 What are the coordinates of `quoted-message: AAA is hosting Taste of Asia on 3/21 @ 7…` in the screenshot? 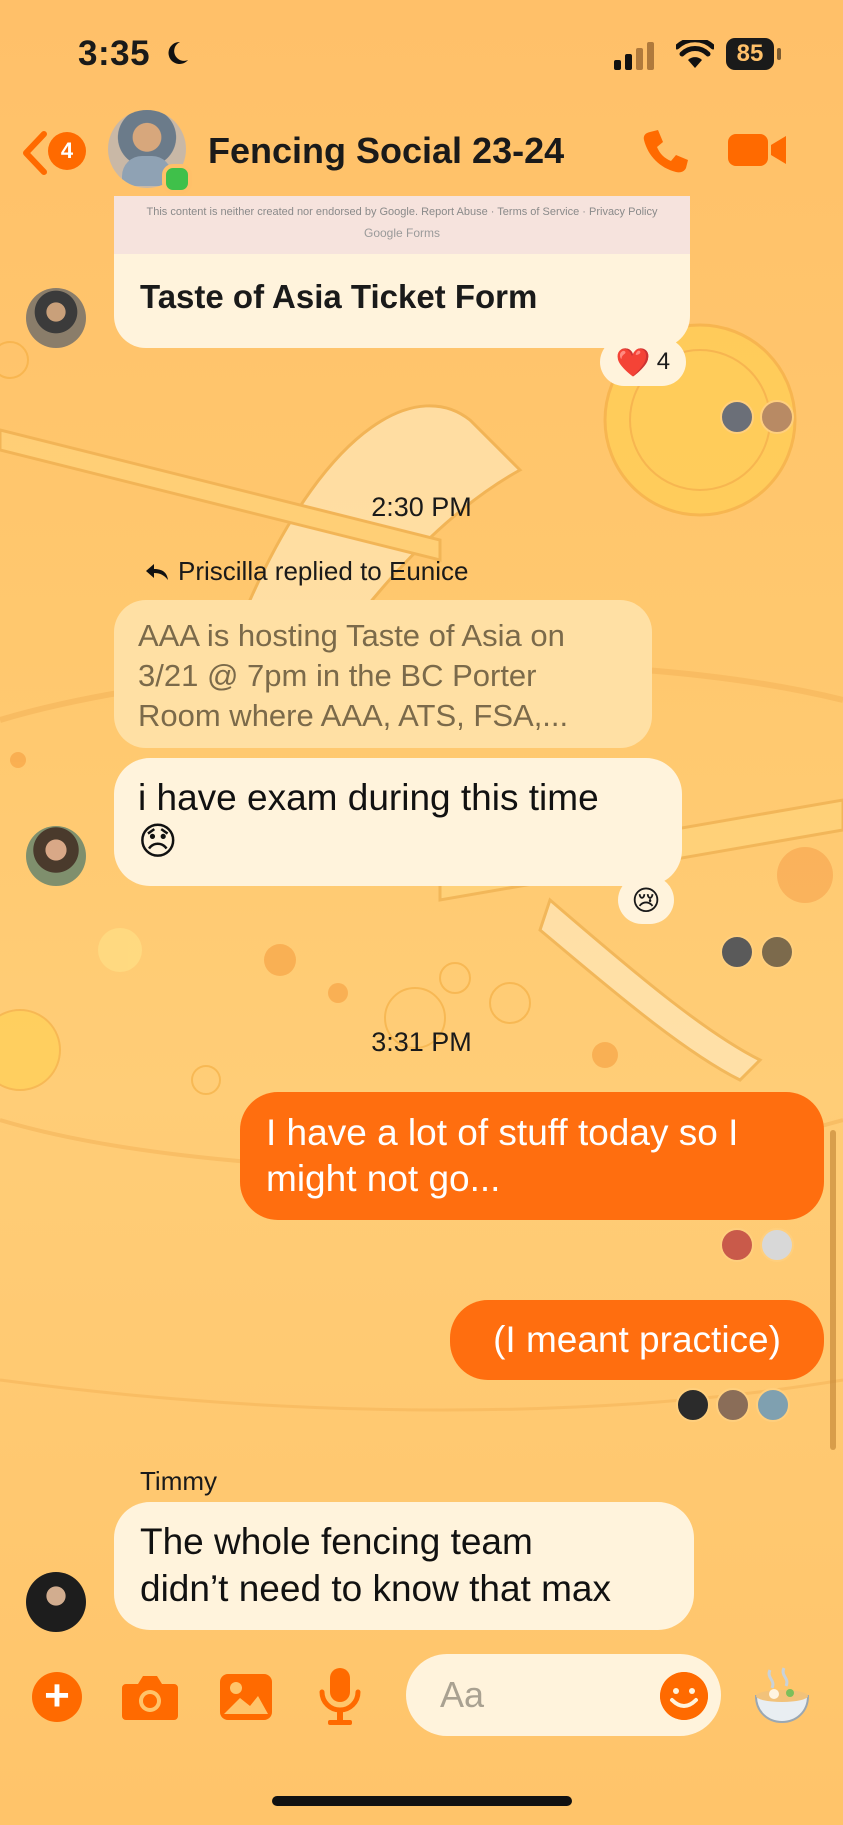 It's located at (383, 674).